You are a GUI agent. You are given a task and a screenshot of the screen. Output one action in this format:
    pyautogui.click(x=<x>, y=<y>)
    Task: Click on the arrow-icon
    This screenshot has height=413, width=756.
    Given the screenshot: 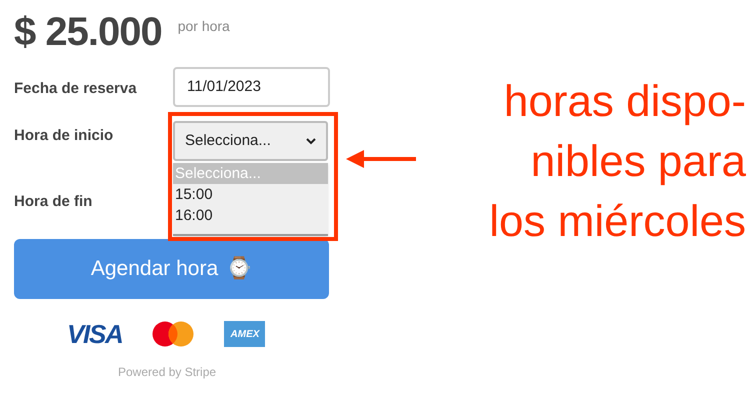 What is the action you would take?
    pyautogui.click(x=381, y=159)
    